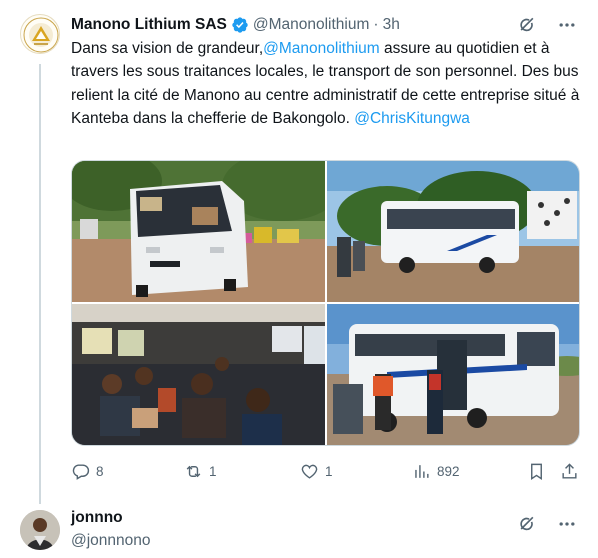 The image size is (598, 558). Describe the element at coordinates (412, 118) in the screenshot. I see `mention-link: @ChrisKitungwa` at that location.